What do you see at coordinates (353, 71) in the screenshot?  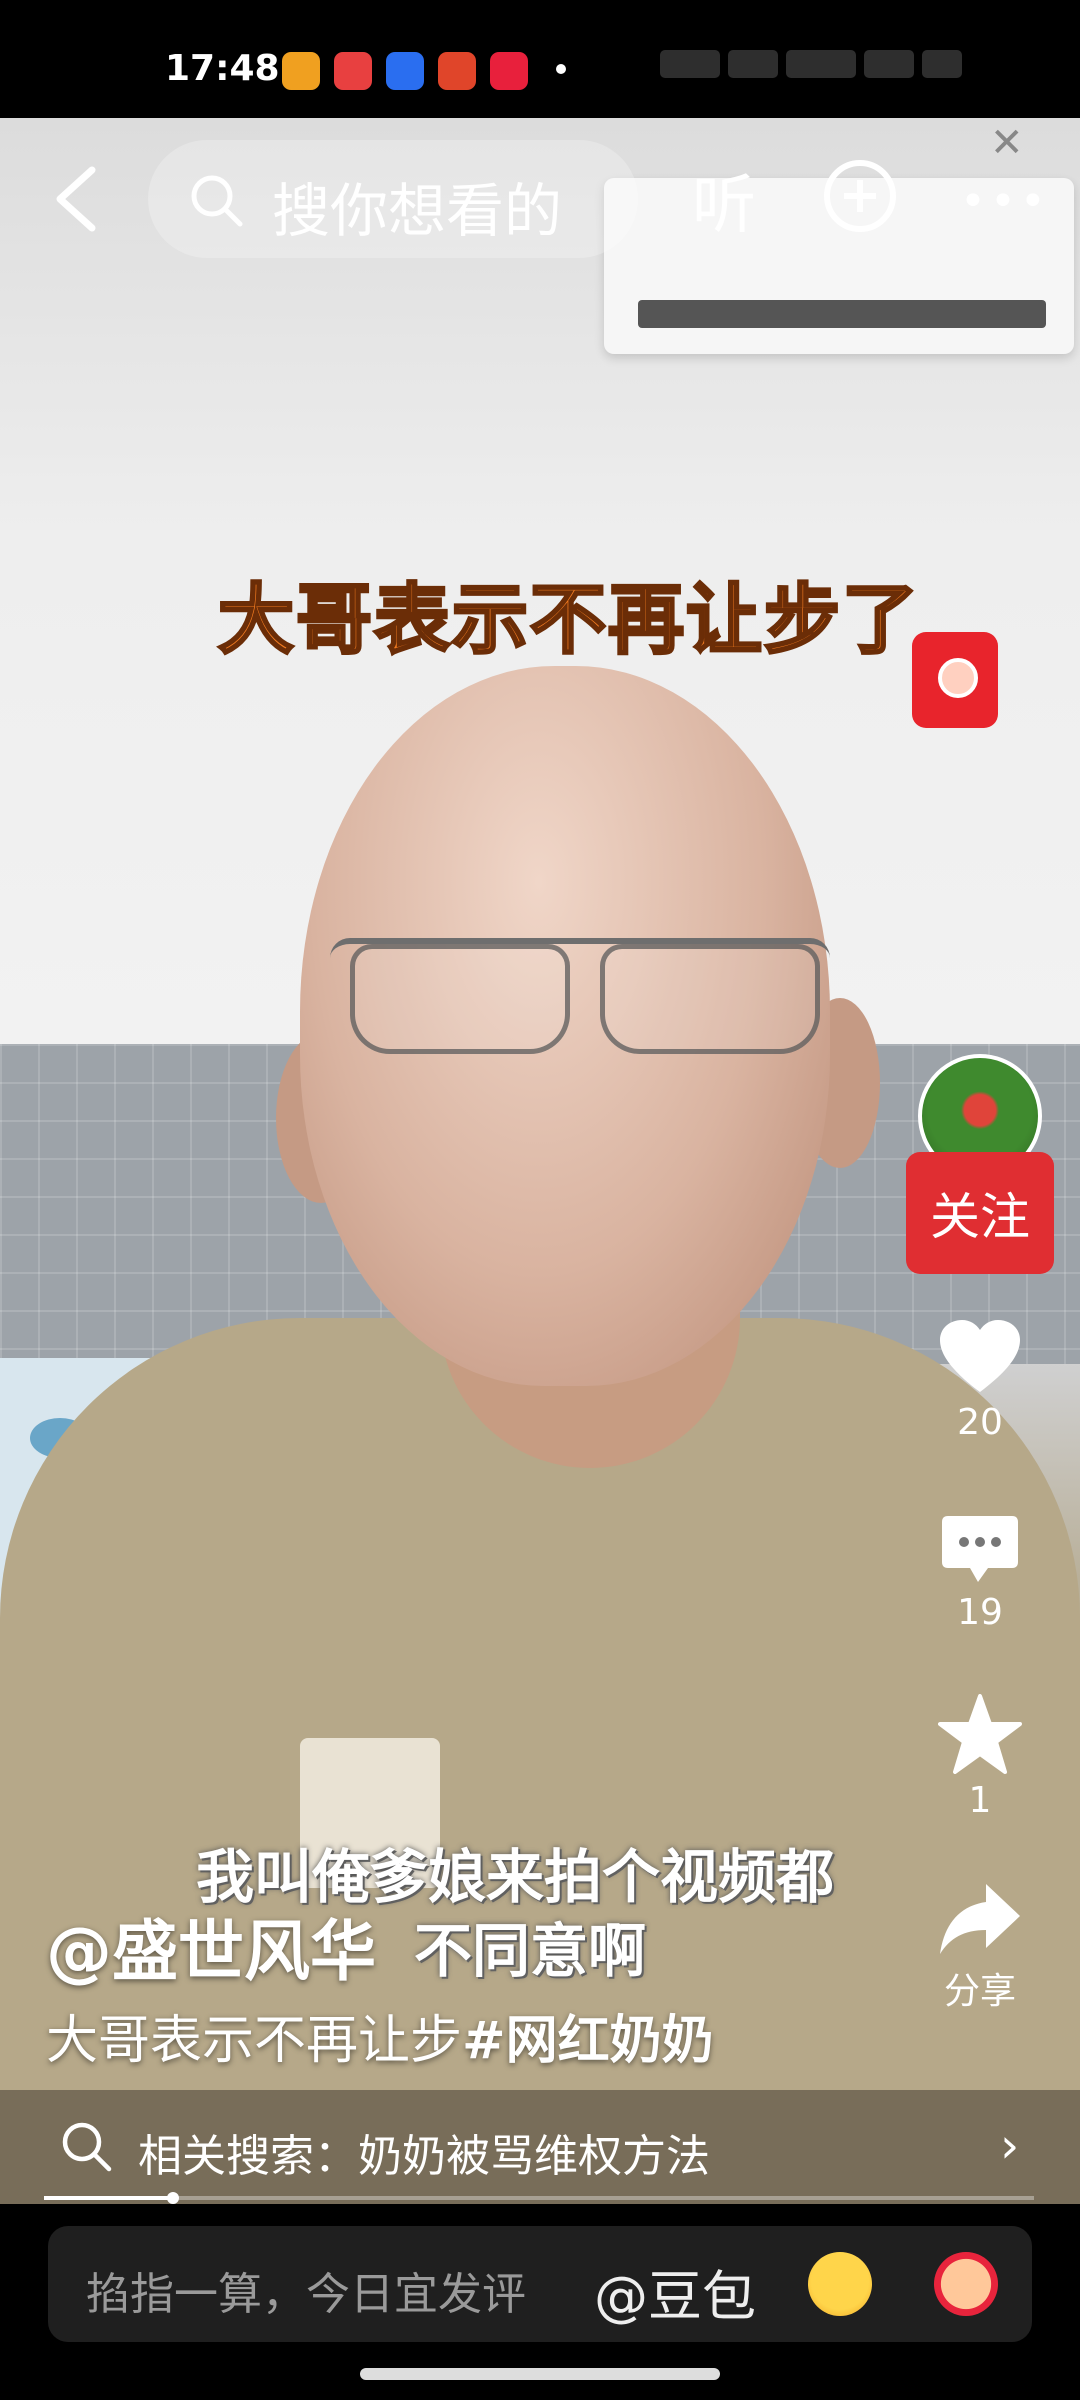 I see `cartoon-app-icon` at bounding box center [353, 71].